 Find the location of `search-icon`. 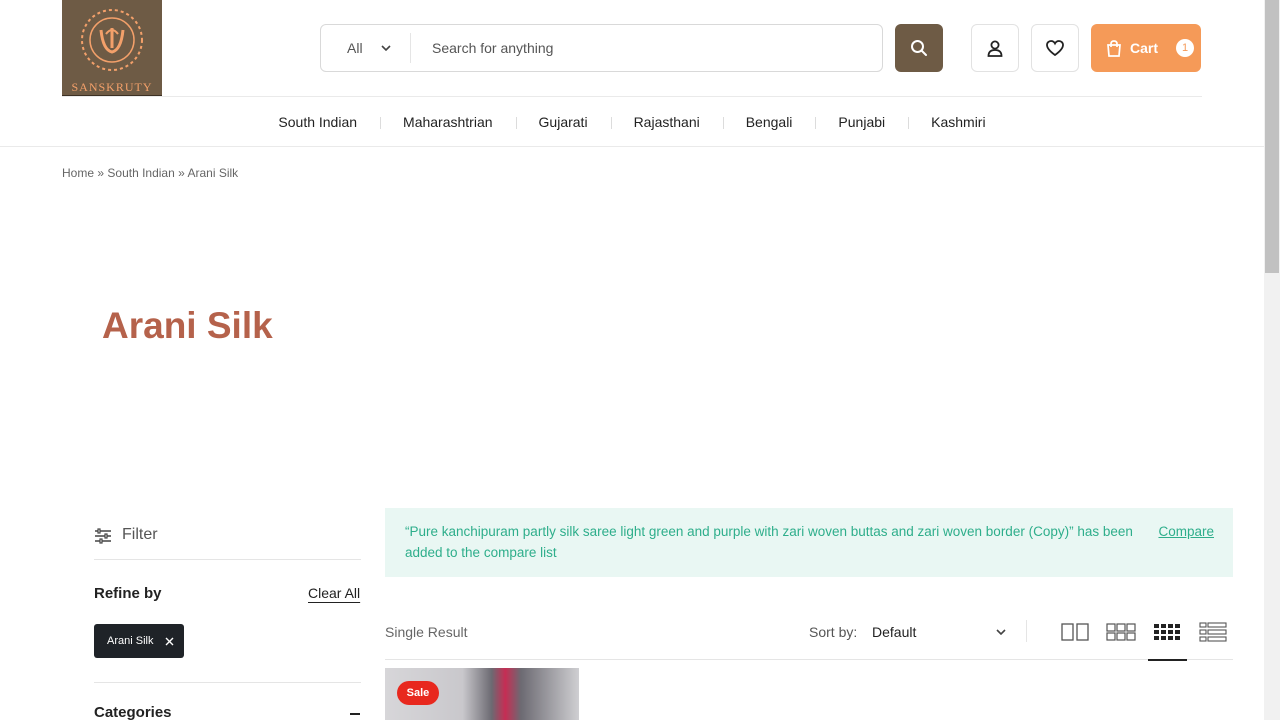

search-icon is located at coordinates (919, 48).